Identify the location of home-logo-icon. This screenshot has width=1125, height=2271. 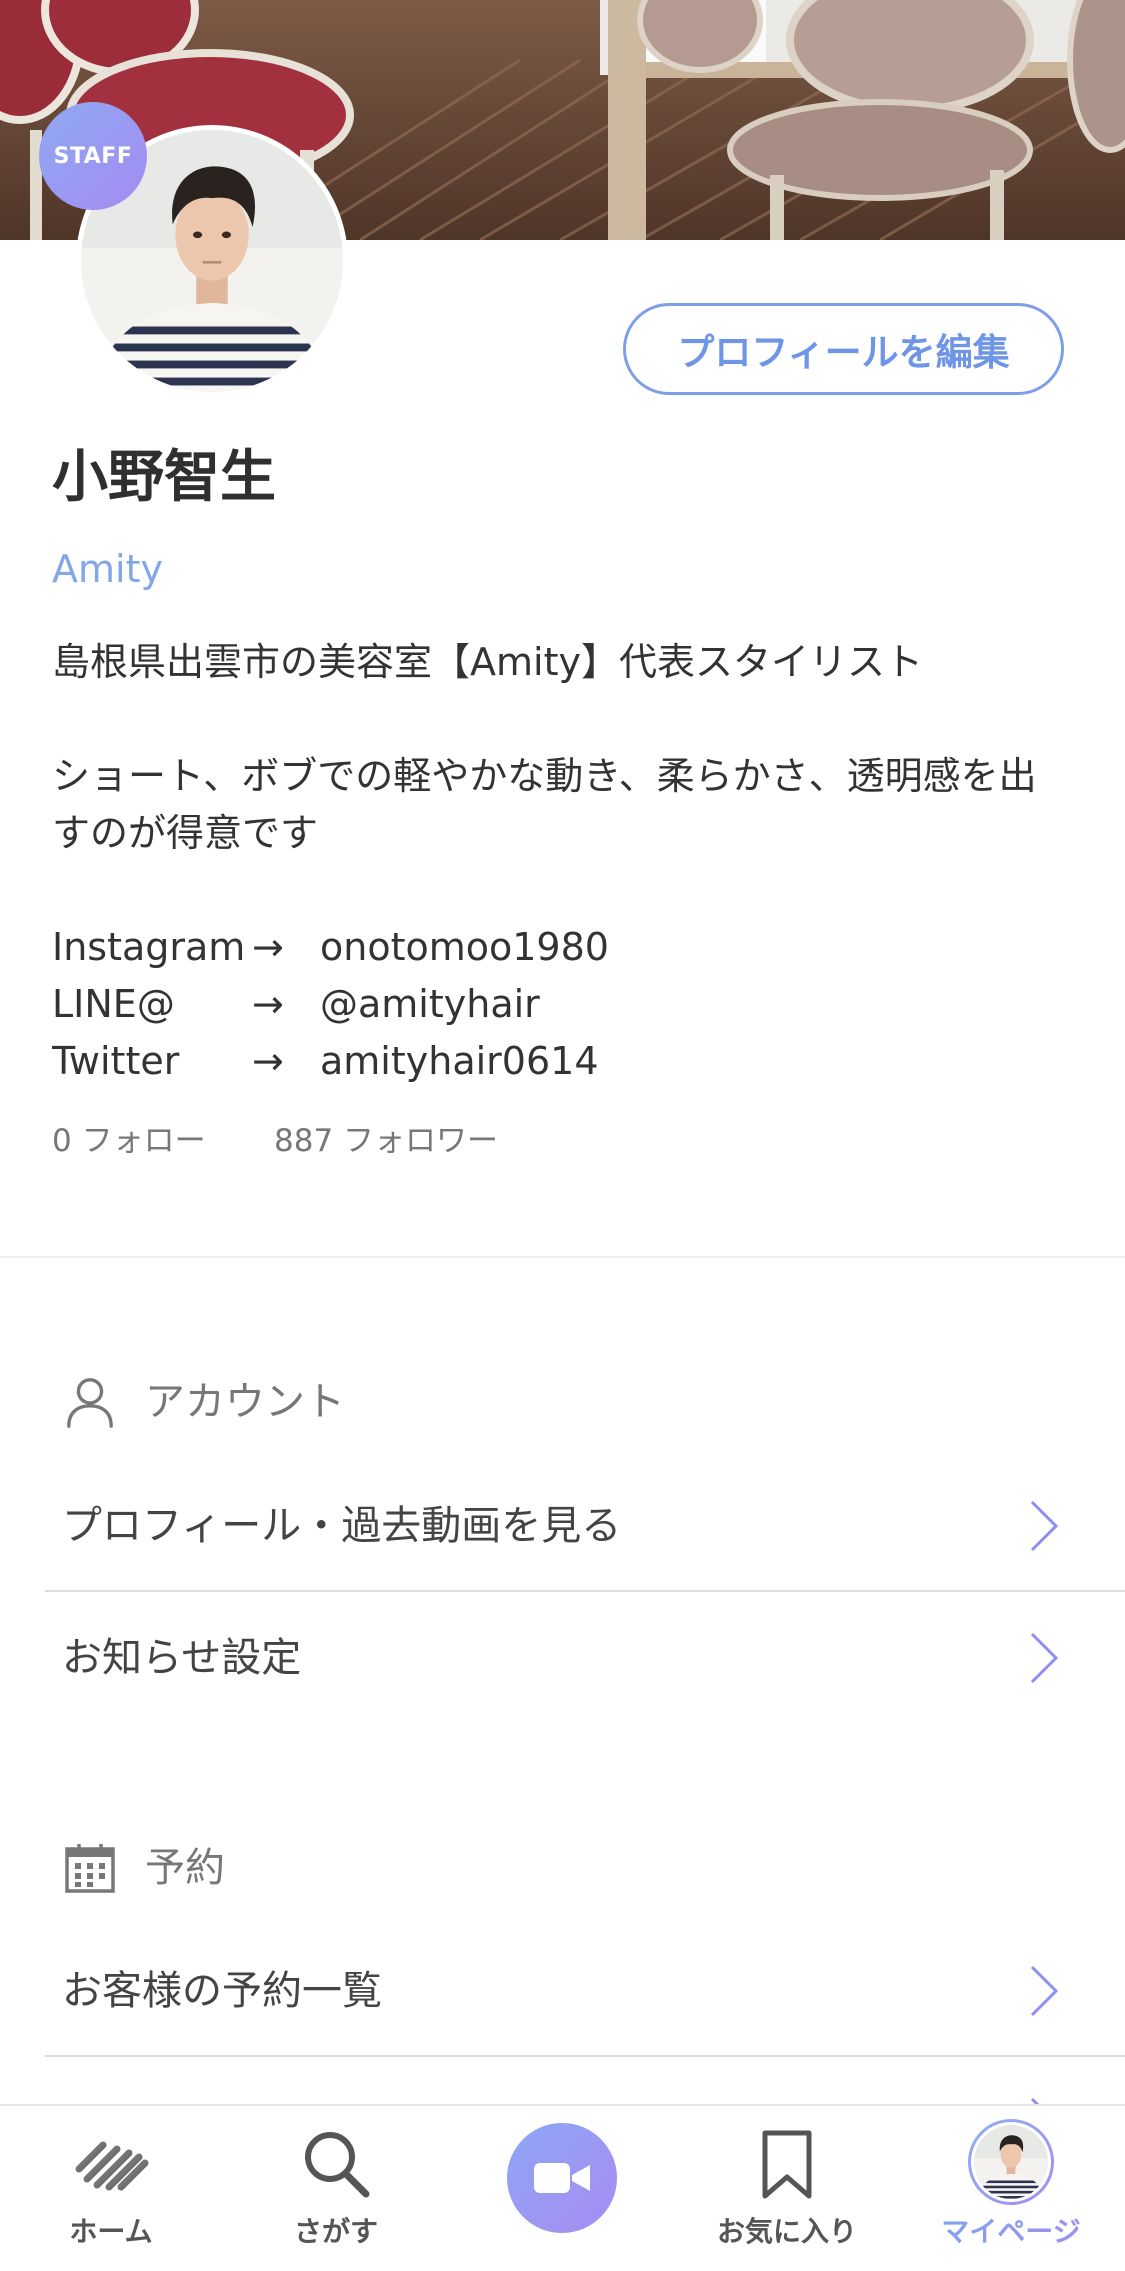
(112, 2166).